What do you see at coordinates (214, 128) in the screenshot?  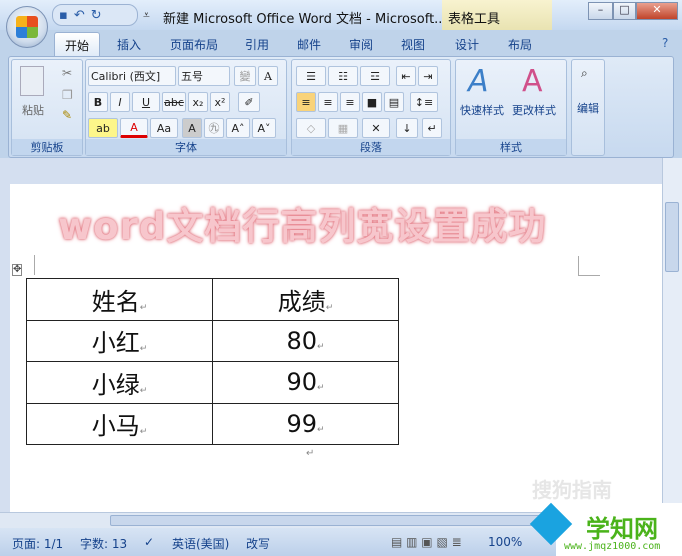 I see `enclose-char-icon: ㊈` at bounding box center [214, 128].